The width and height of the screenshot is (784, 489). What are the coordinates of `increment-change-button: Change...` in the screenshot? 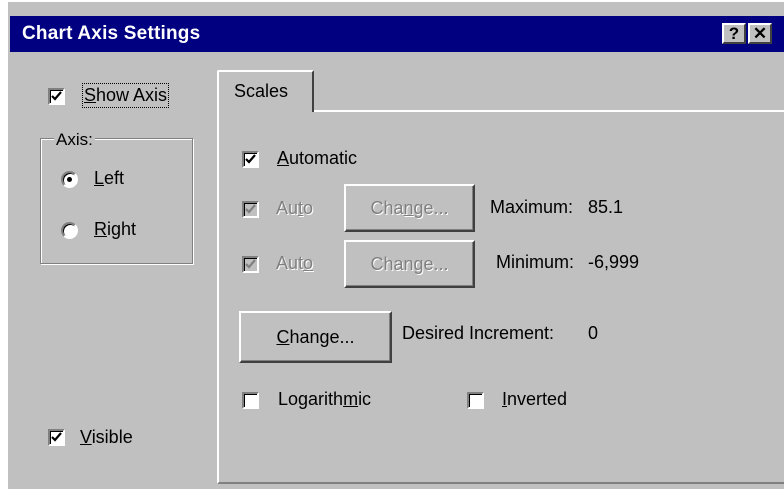 It's located at (315, 337).